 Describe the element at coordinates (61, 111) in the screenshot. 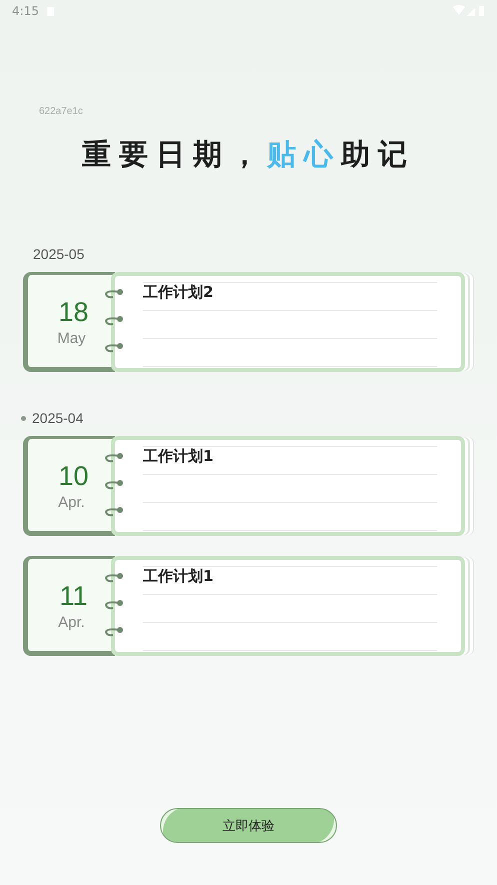

I see `code-label: 622a7e1c` at that location.